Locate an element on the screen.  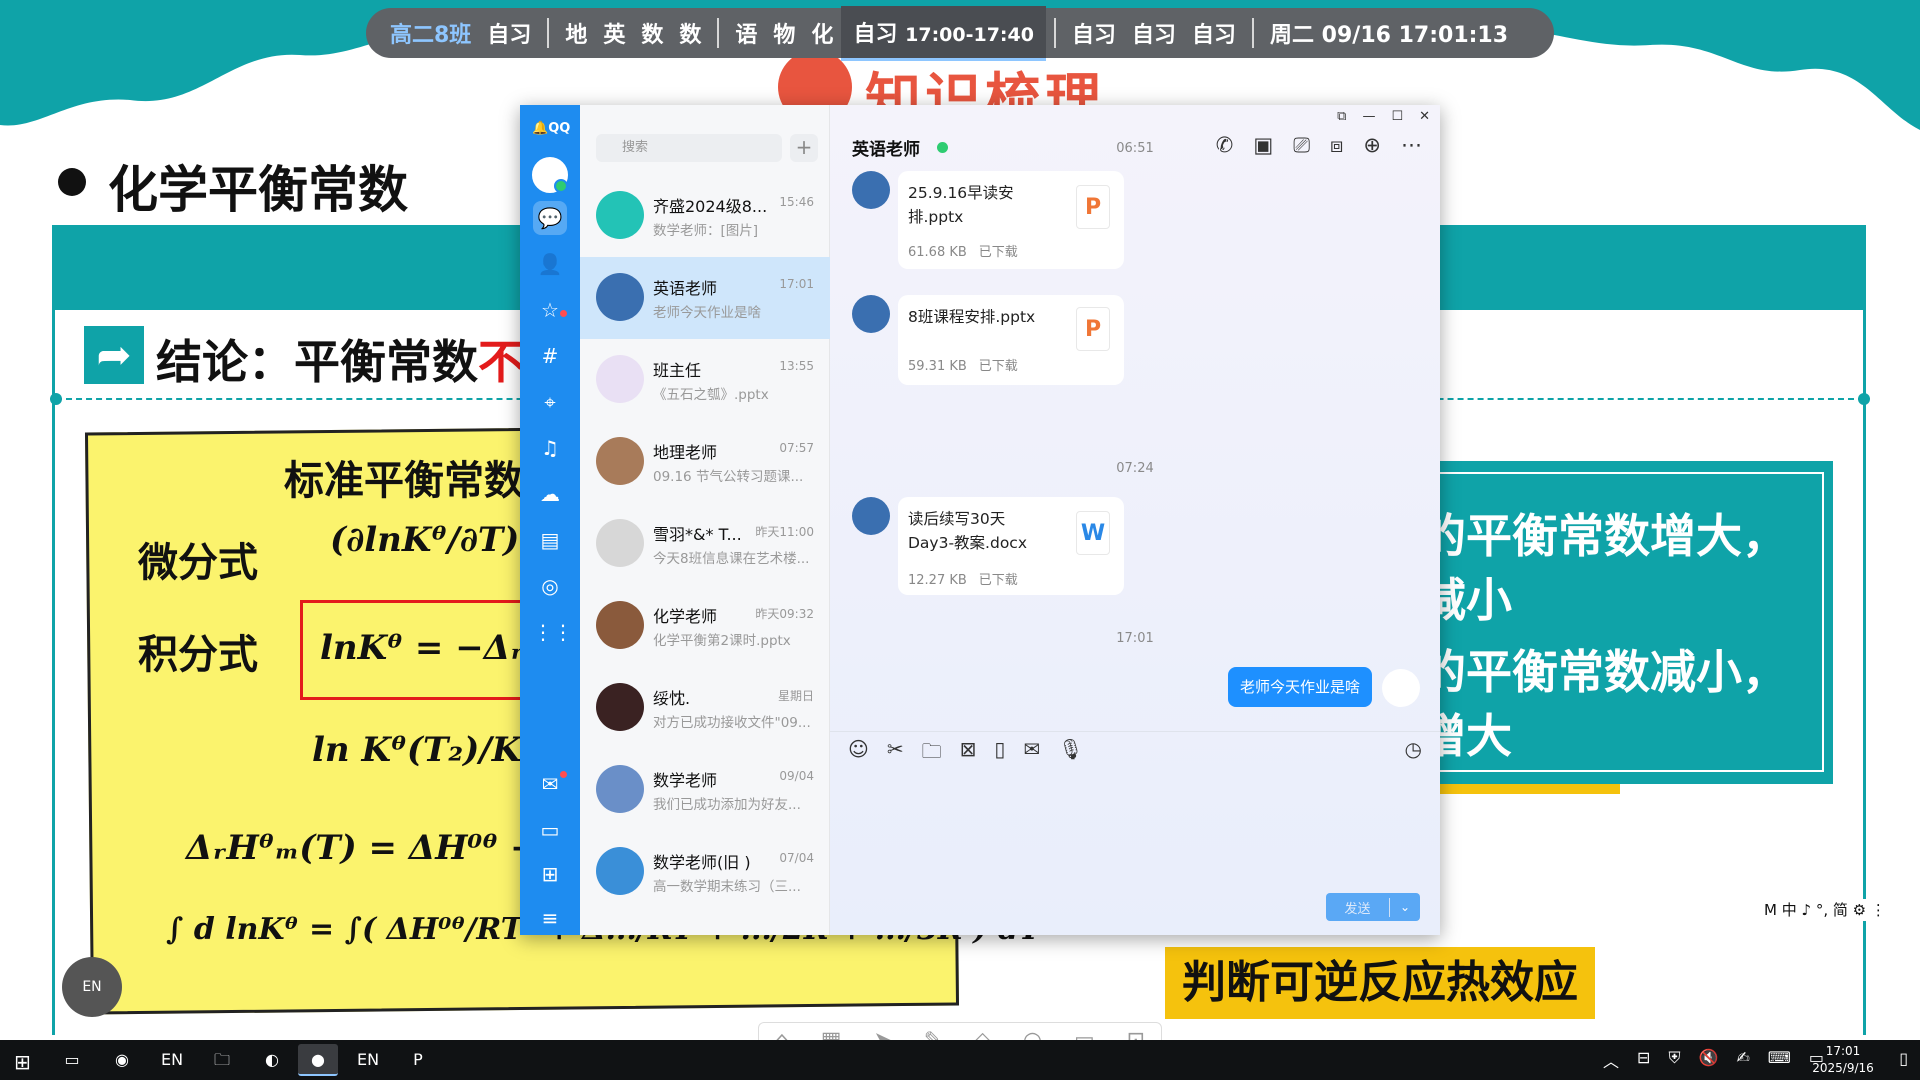
file-size: 59.31 KB is located at coordinates (937, 366).